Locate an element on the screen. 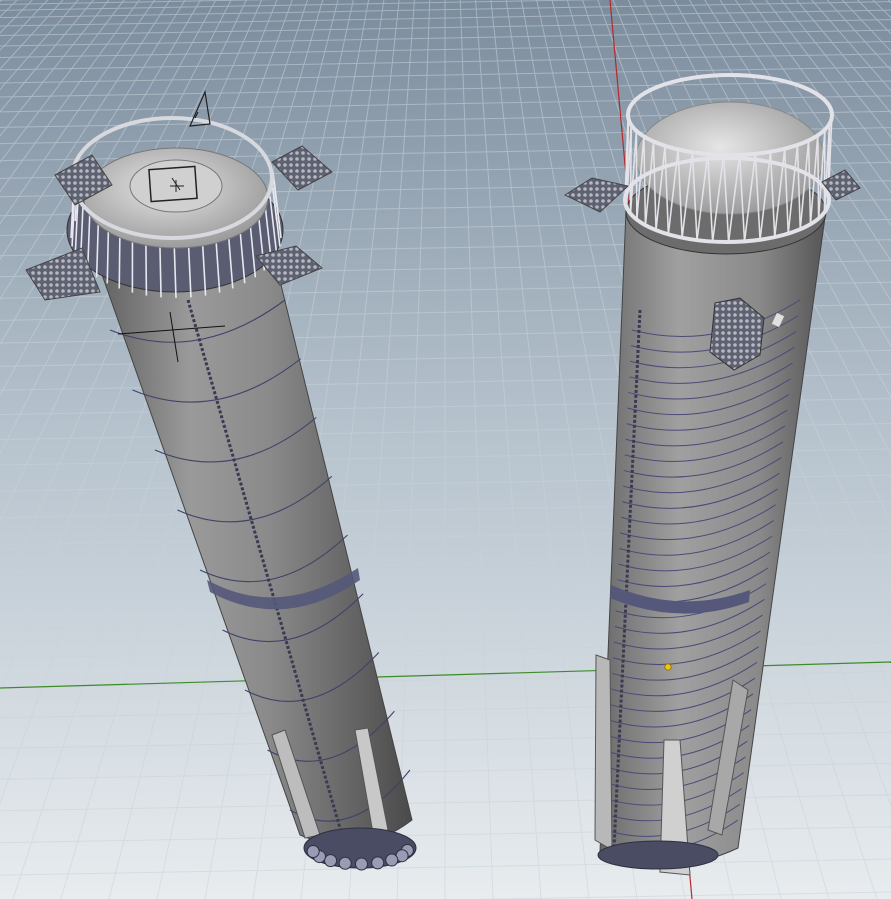  booster-right-engine-skirt is located at coordinates (658, 855).